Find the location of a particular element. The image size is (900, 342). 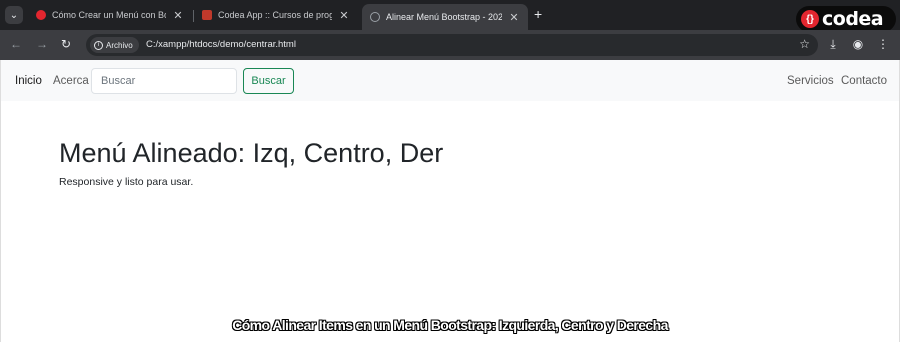

download-icon: ⤓ is located at coordinates (833, 44).